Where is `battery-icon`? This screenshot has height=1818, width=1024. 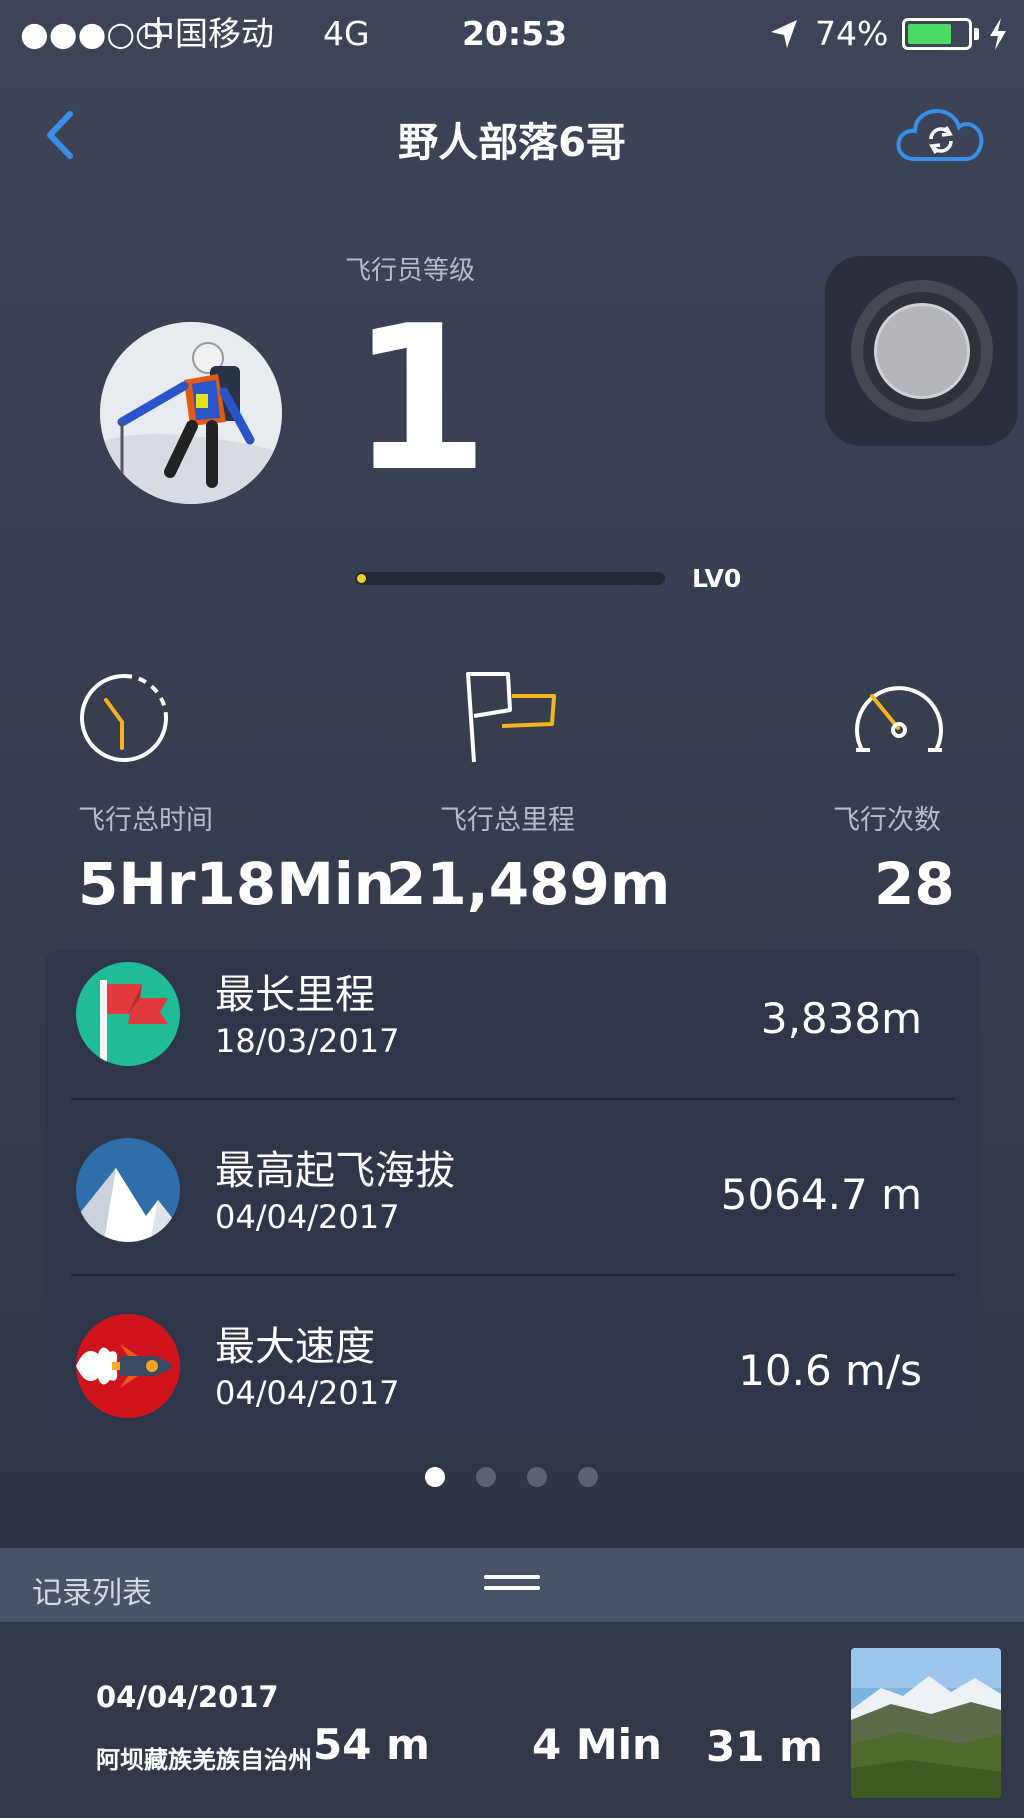 battery-icon is located at coordinates (937, 34).